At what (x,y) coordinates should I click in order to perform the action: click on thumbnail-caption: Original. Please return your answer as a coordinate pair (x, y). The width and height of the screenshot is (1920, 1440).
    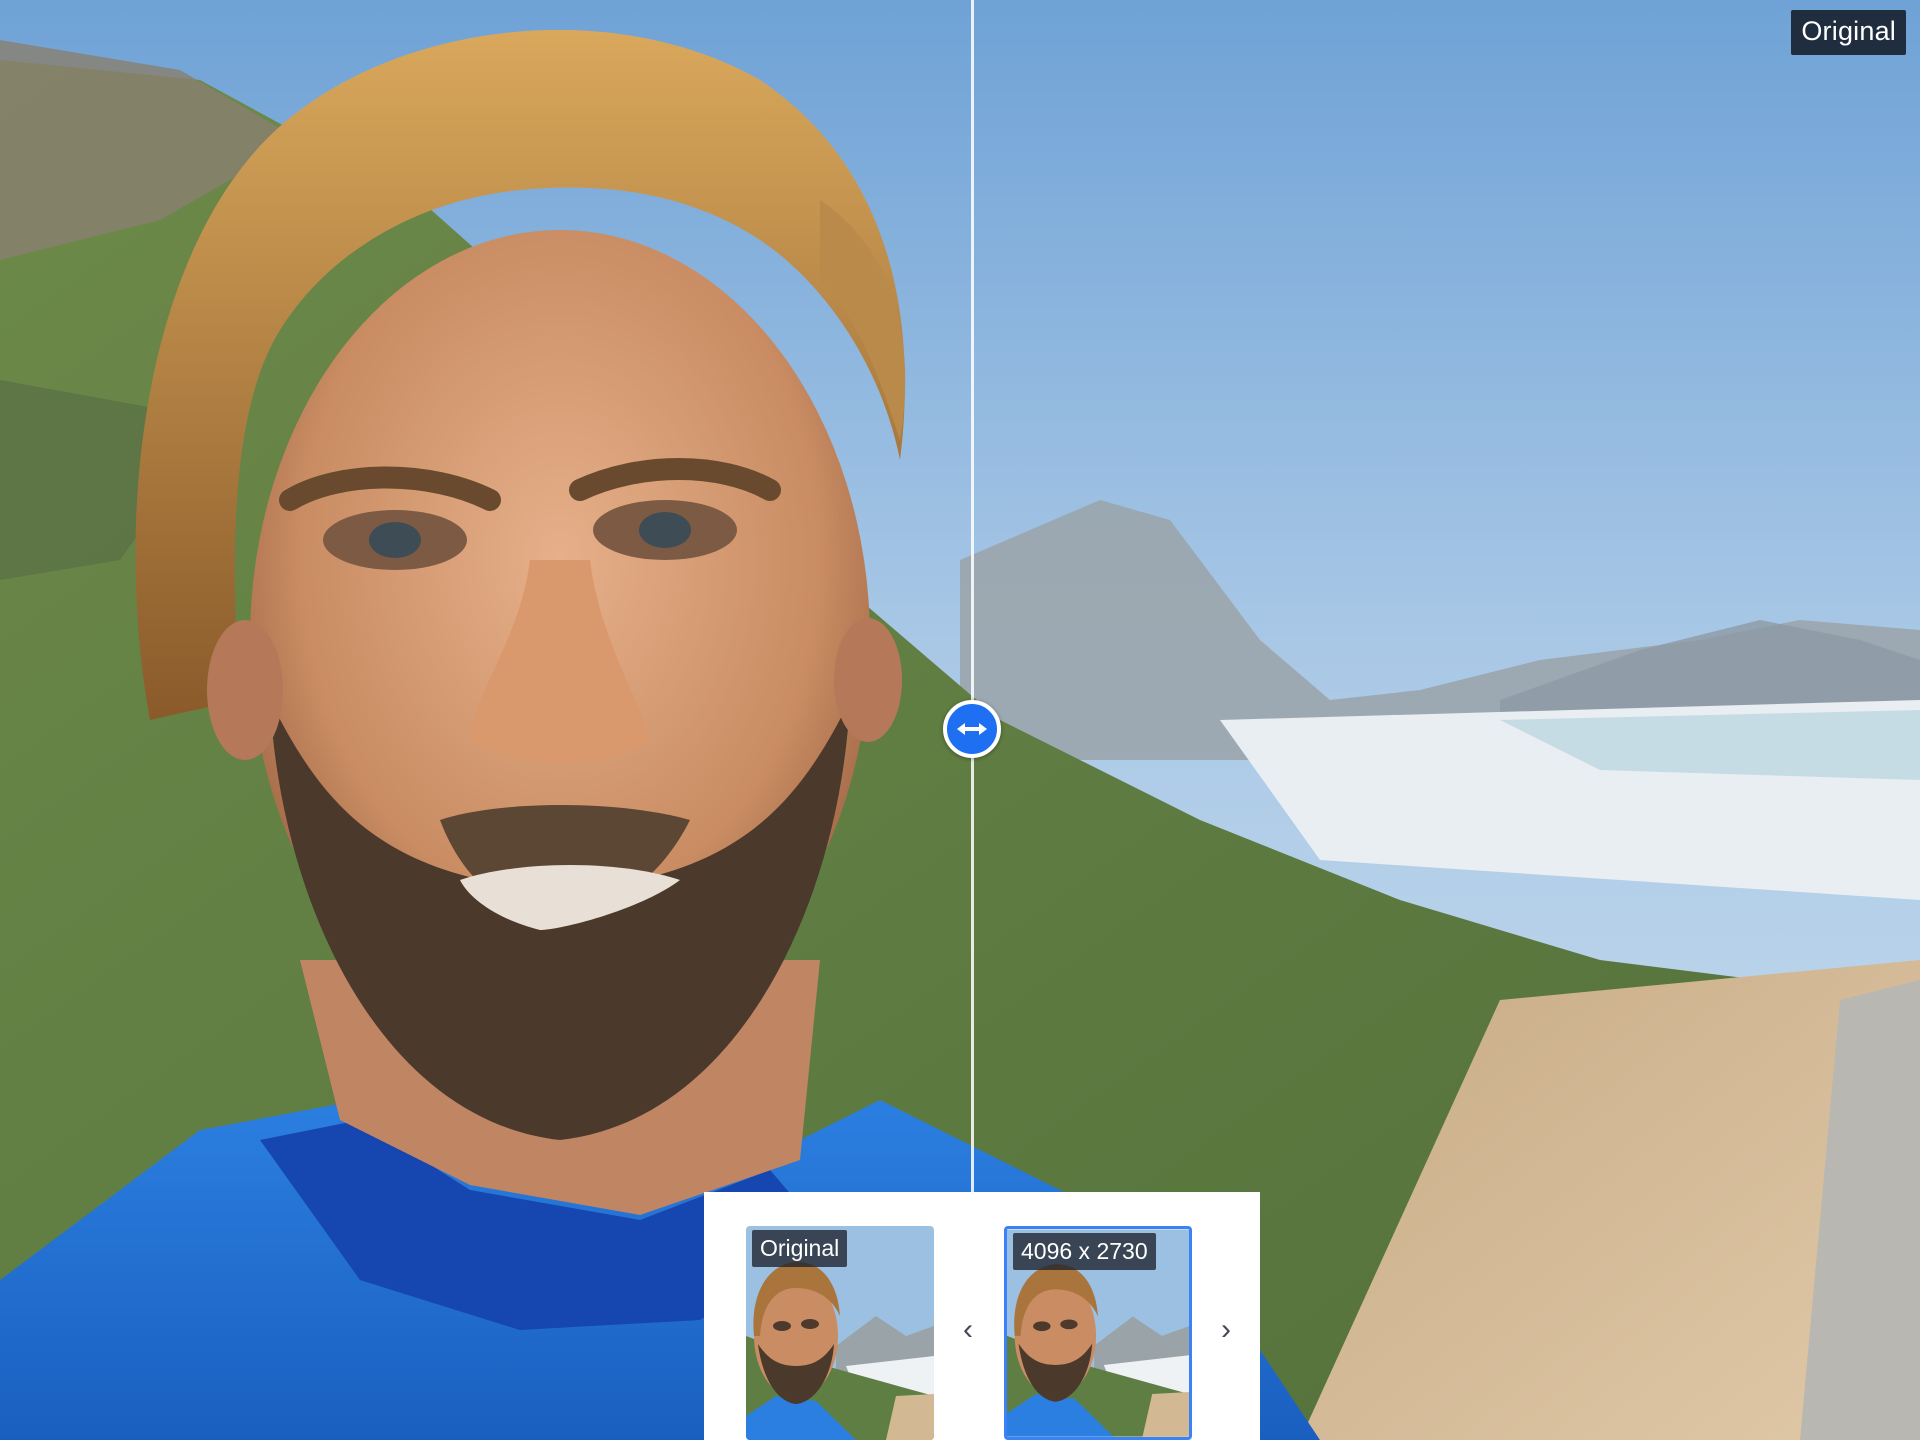
    Looking at the image, I should click on (800, 1248).